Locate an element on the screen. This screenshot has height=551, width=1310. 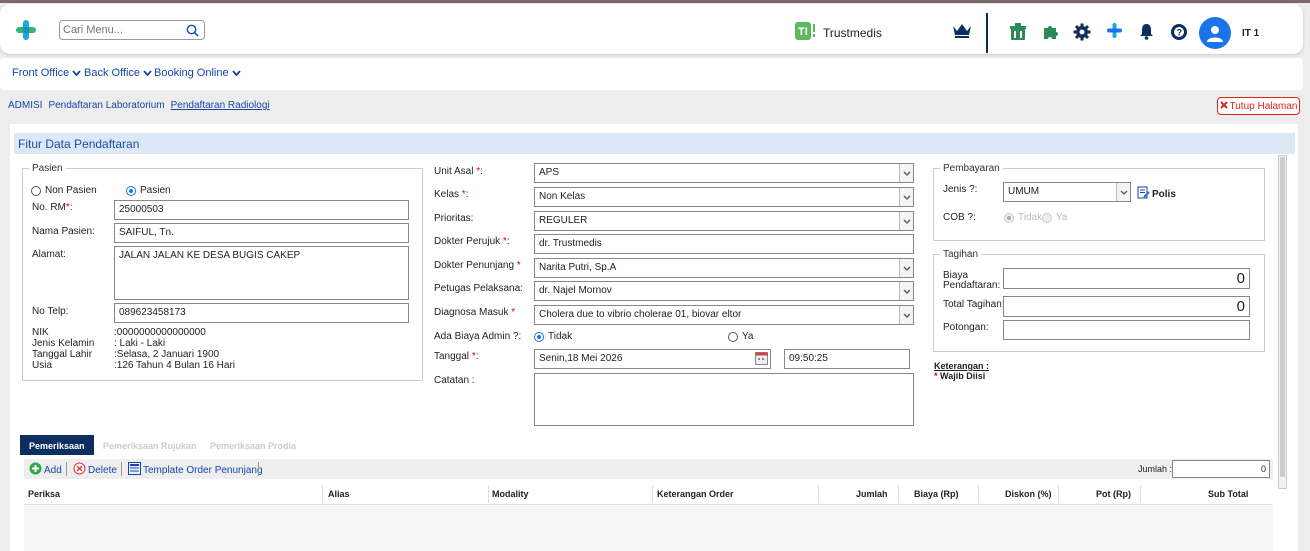
bell-icon is located at coordinates (1146, 33).